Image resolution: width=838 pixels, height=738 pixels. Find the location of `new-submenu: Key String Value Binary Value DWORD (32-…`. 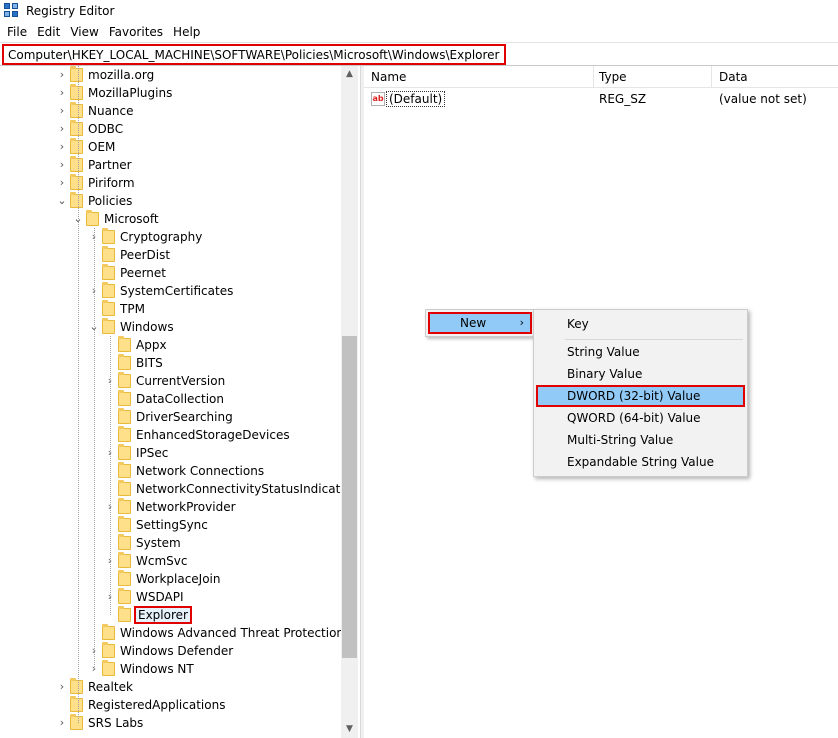

new-submenu: Key String Value Binary Value DWORD (32-… is located at coordinates (640, 393).